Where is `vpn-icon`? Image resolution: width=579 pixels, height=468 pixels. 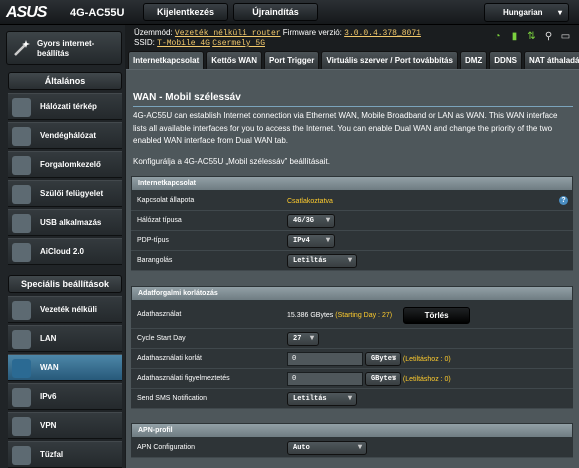 vpn-icon is located at coordinates (21, 426).